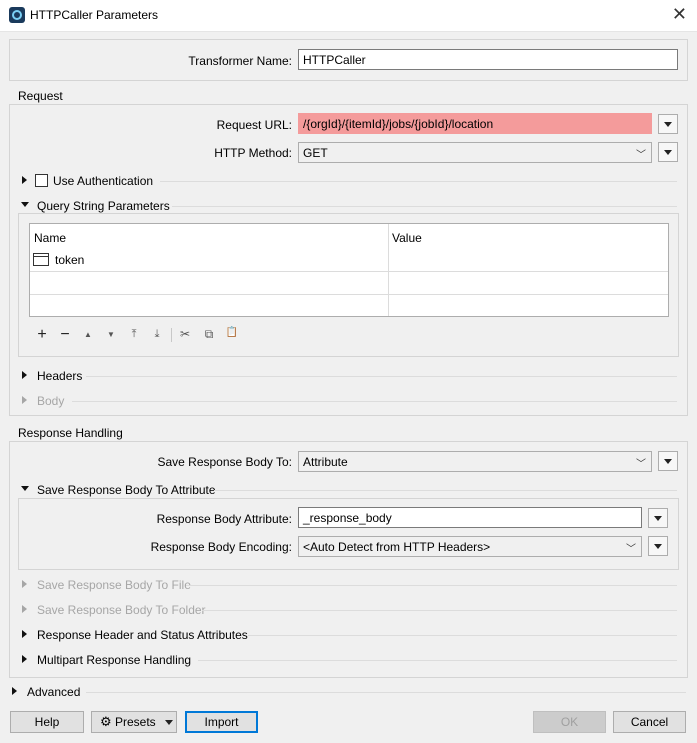 The width and height of the screenshot is (697, 743). I want to click on copy-icon: ⧉, so click(209, 334).